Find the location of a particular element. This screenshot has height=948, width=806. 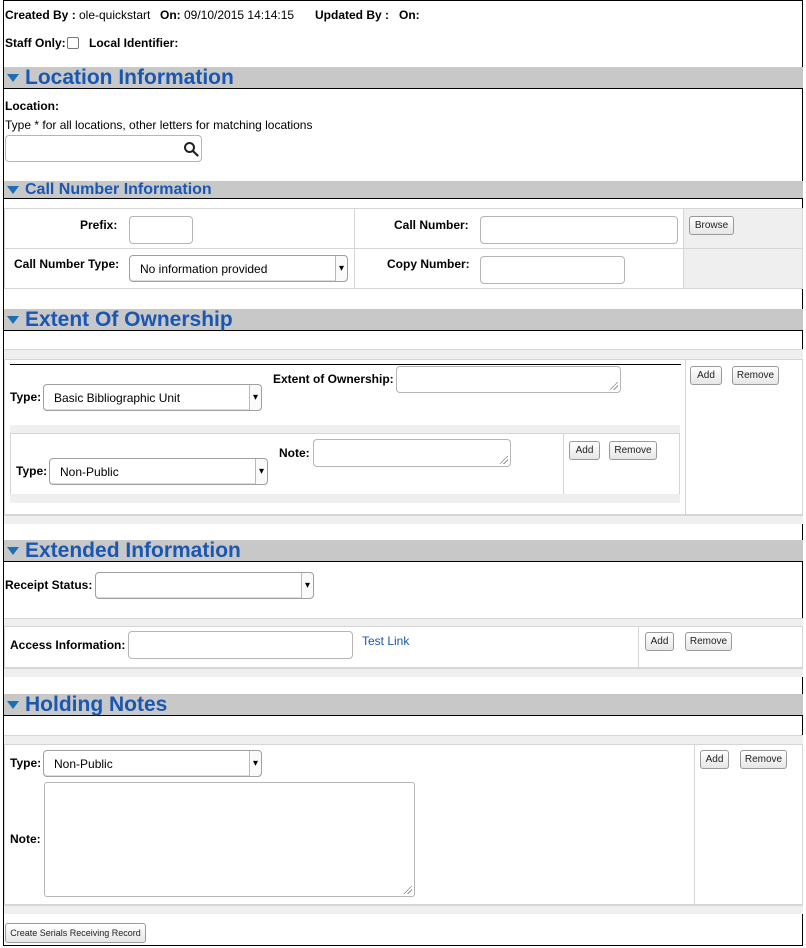

extended-section-title: Extended Information is located at coordinates (133, 550).